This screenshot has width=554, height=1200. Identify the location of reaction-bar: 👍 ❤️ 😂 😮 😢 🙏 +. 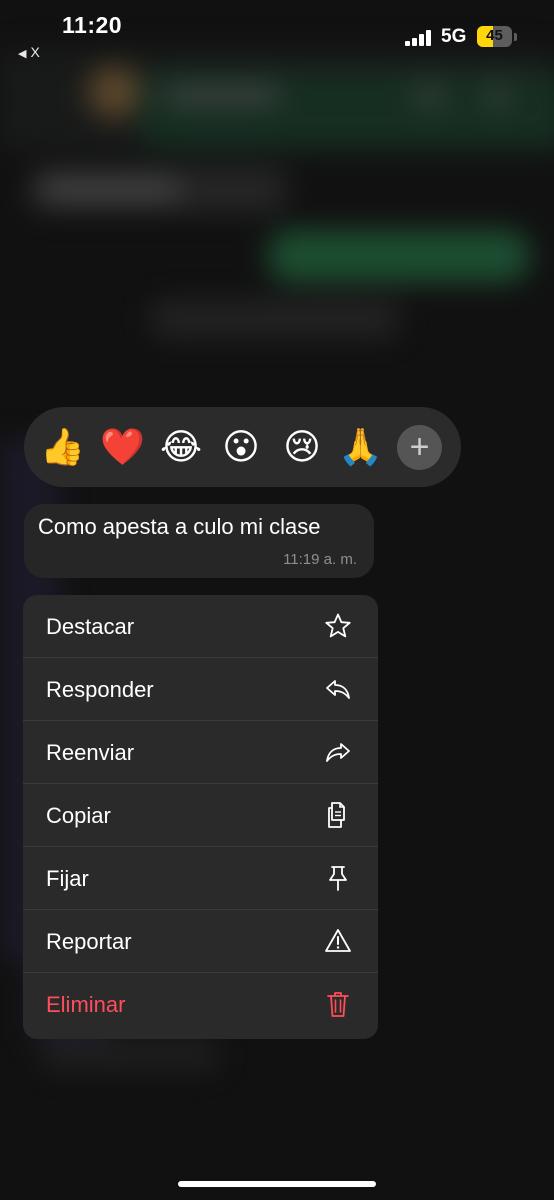
(242, 447).